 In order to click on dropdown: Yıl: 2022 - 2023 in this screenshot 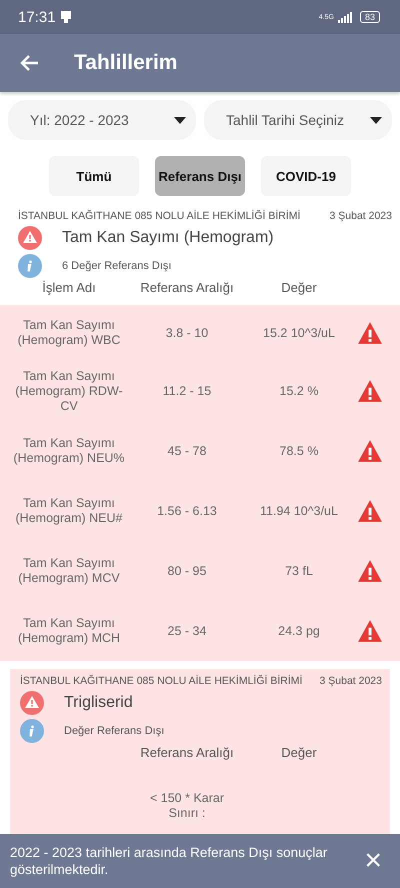, I will do `click(102, 120)`.